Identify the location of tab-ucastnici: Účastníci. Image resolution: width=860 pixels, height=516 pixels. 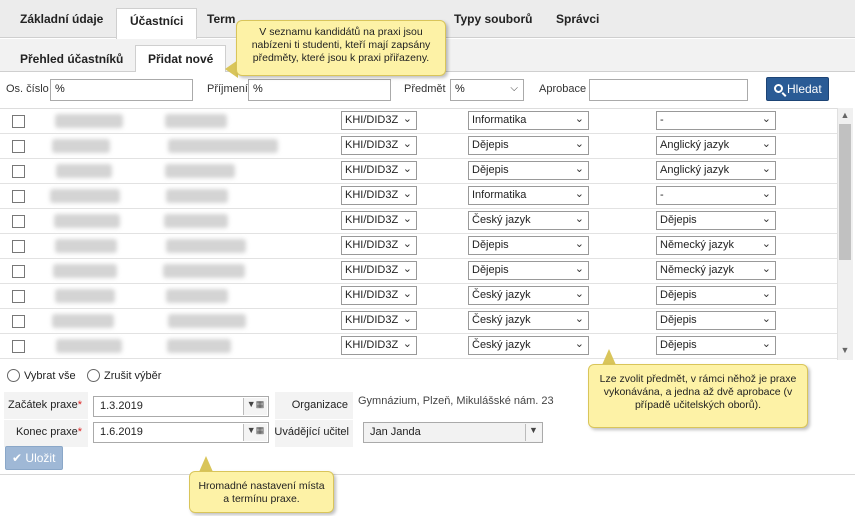
(157, 23).